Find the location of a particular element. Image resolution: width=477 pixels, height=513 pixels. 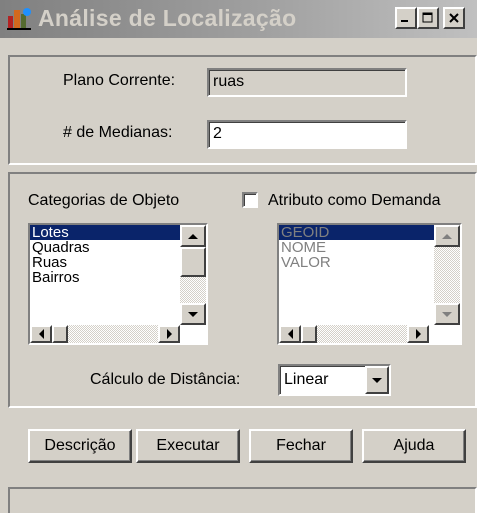

medians-label: # de Medianas: is located at coordinates (118, 132).